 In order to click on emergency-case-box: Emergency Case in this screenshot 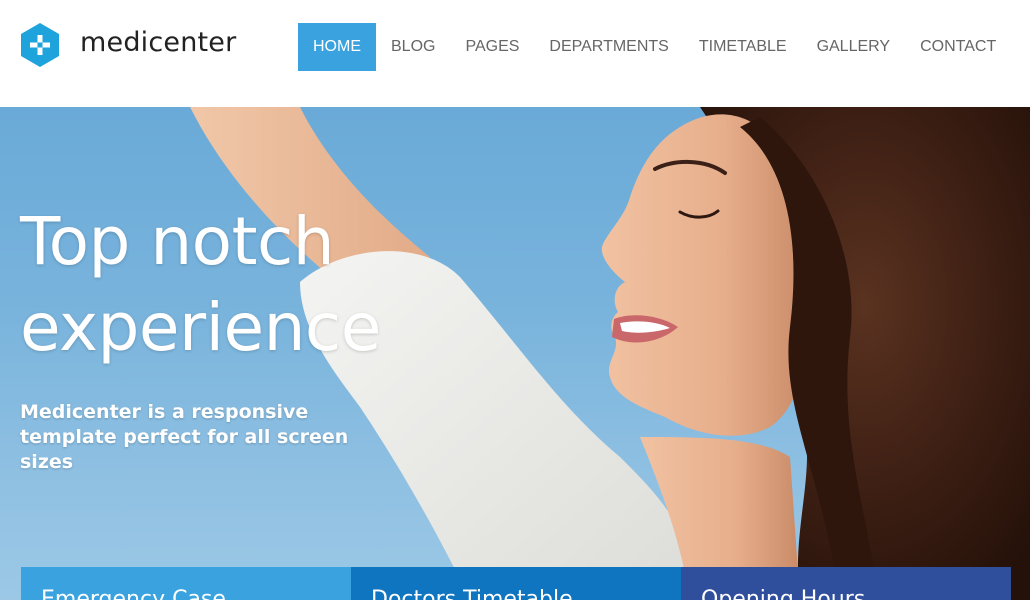, I will do `click(186, 583)`.